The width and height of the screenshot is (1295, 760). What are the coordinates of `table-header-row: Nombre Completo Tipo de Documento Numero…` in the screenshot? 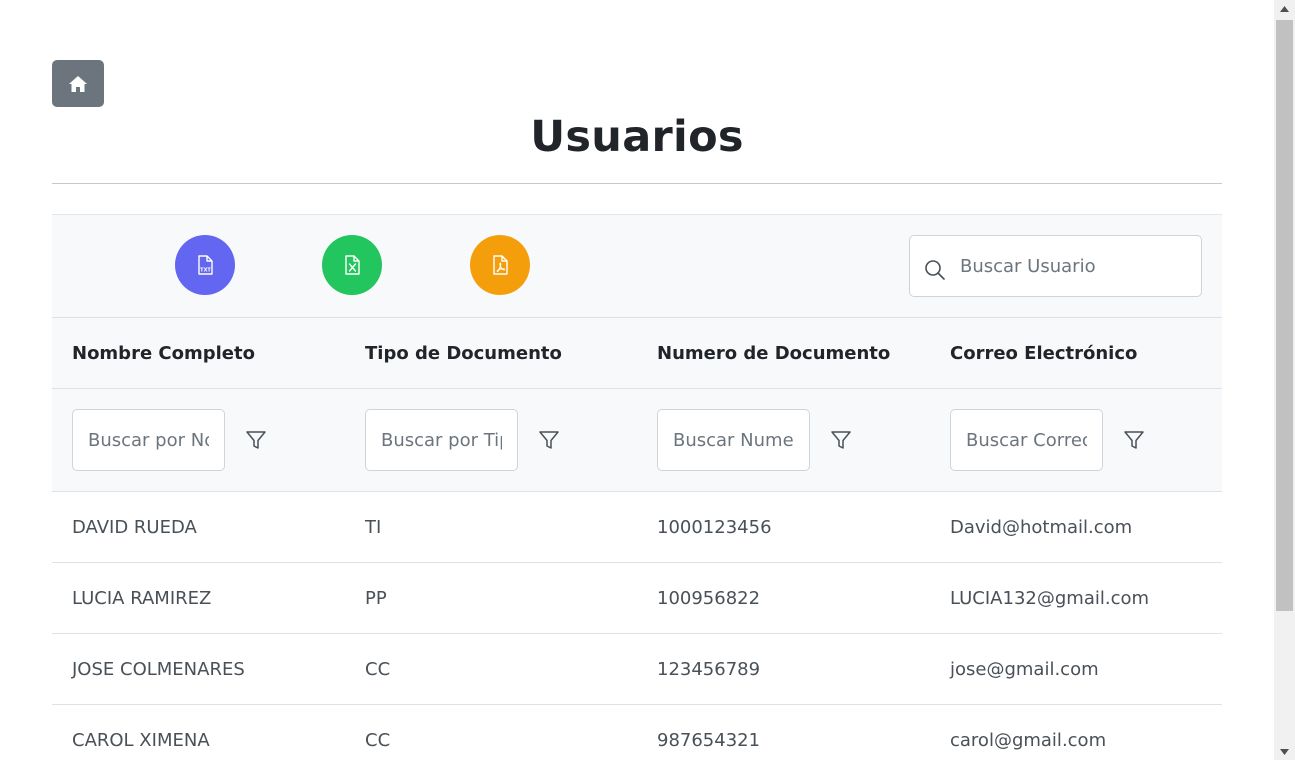 It's located at (637, 353).